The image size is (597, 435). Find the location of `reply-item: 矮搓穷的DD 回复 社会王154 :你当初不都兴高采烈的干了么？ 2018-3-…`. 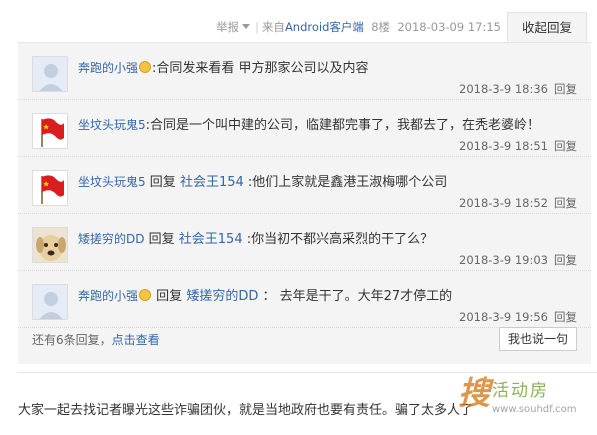

reply-item: 矮搓穷的DD 回复 社会王154 :你当初不都兴高采烈的干了么？ 2018-3-… is located at coordinates (304, 242).